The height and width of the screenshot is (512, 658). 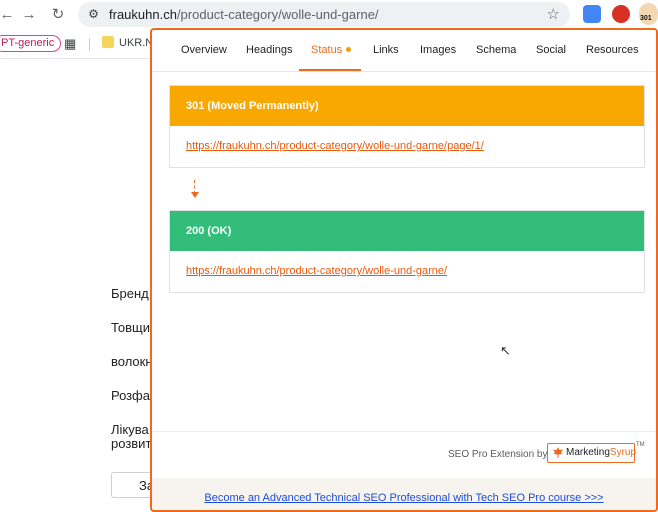 I want to click on tab-status: Status, so click(x=331, y=50).